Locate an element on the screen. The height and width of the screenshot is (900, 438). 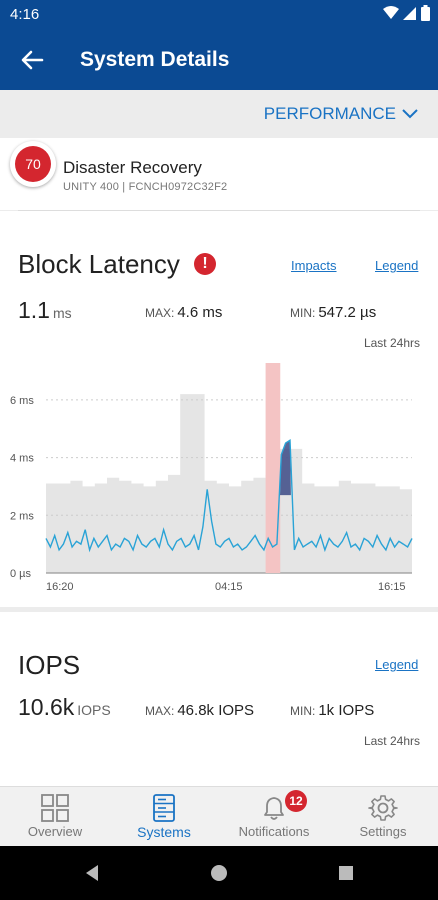
performance-dropdown: PERFORMANCE is located at coordinates (341, 114).